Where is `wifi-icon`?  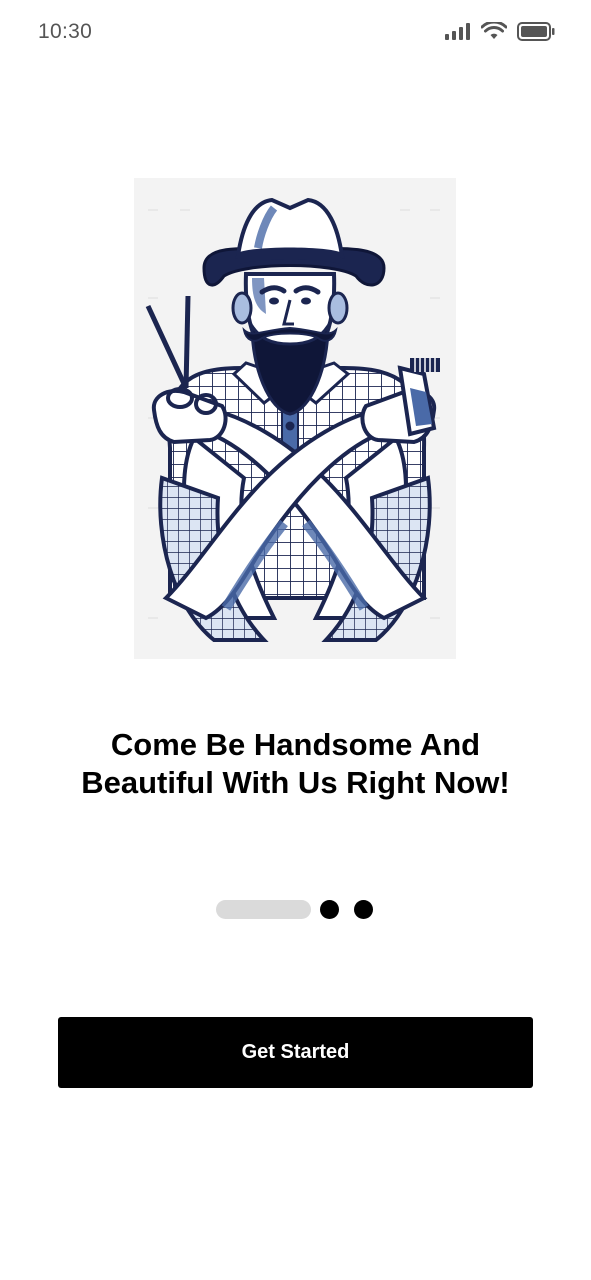
wifi-icon is located at coordinates (494, 30).